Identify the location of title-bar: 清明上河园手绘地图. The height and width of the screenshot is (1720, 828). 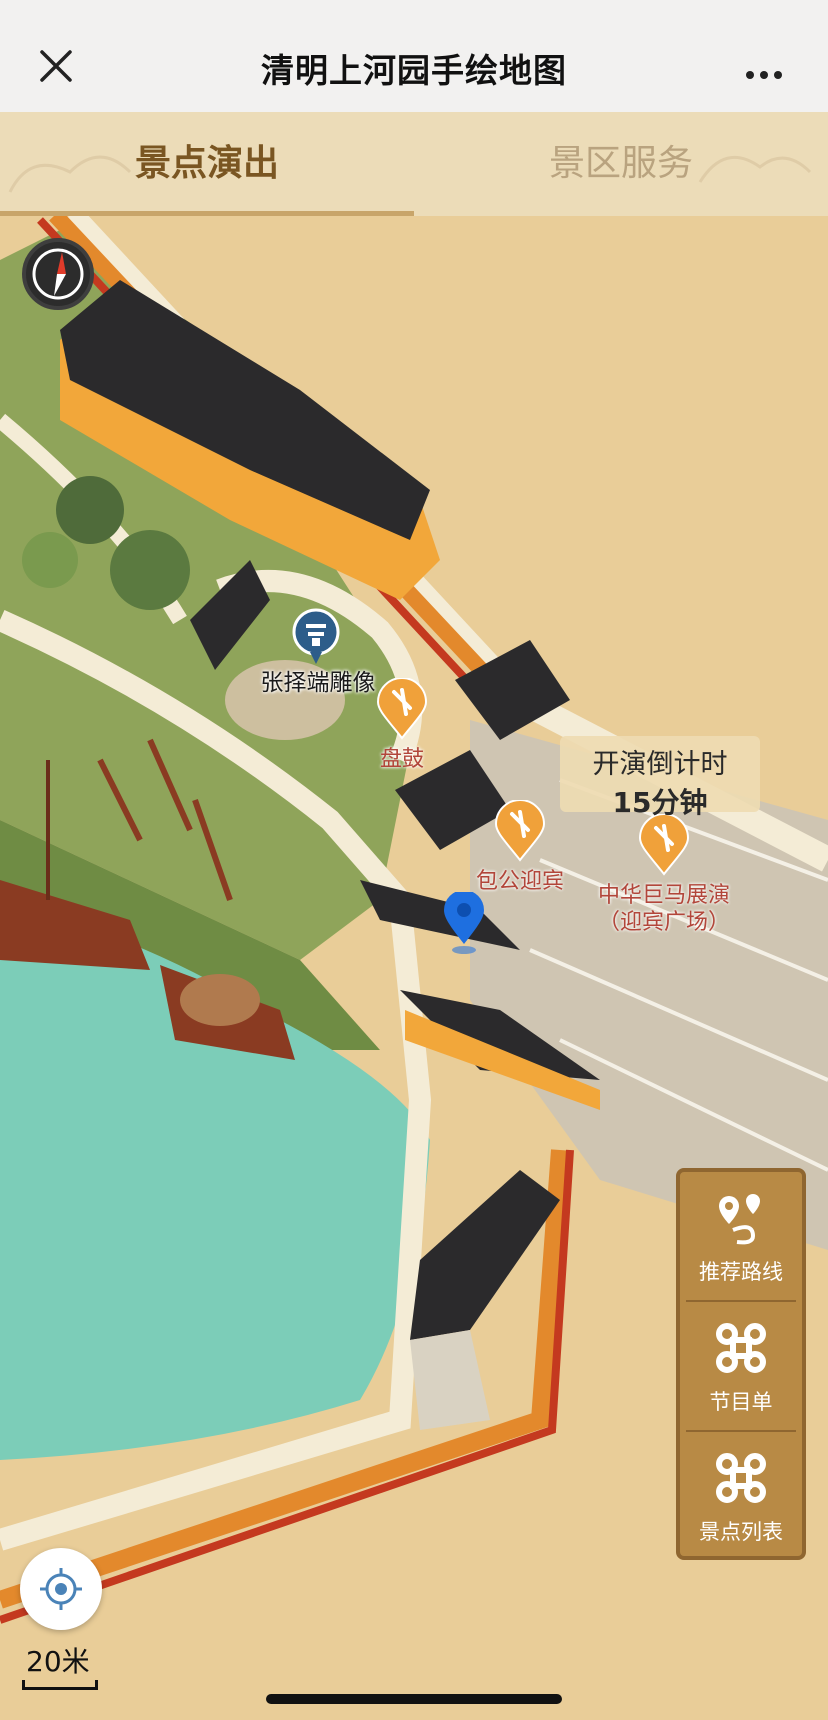
(414, 56).